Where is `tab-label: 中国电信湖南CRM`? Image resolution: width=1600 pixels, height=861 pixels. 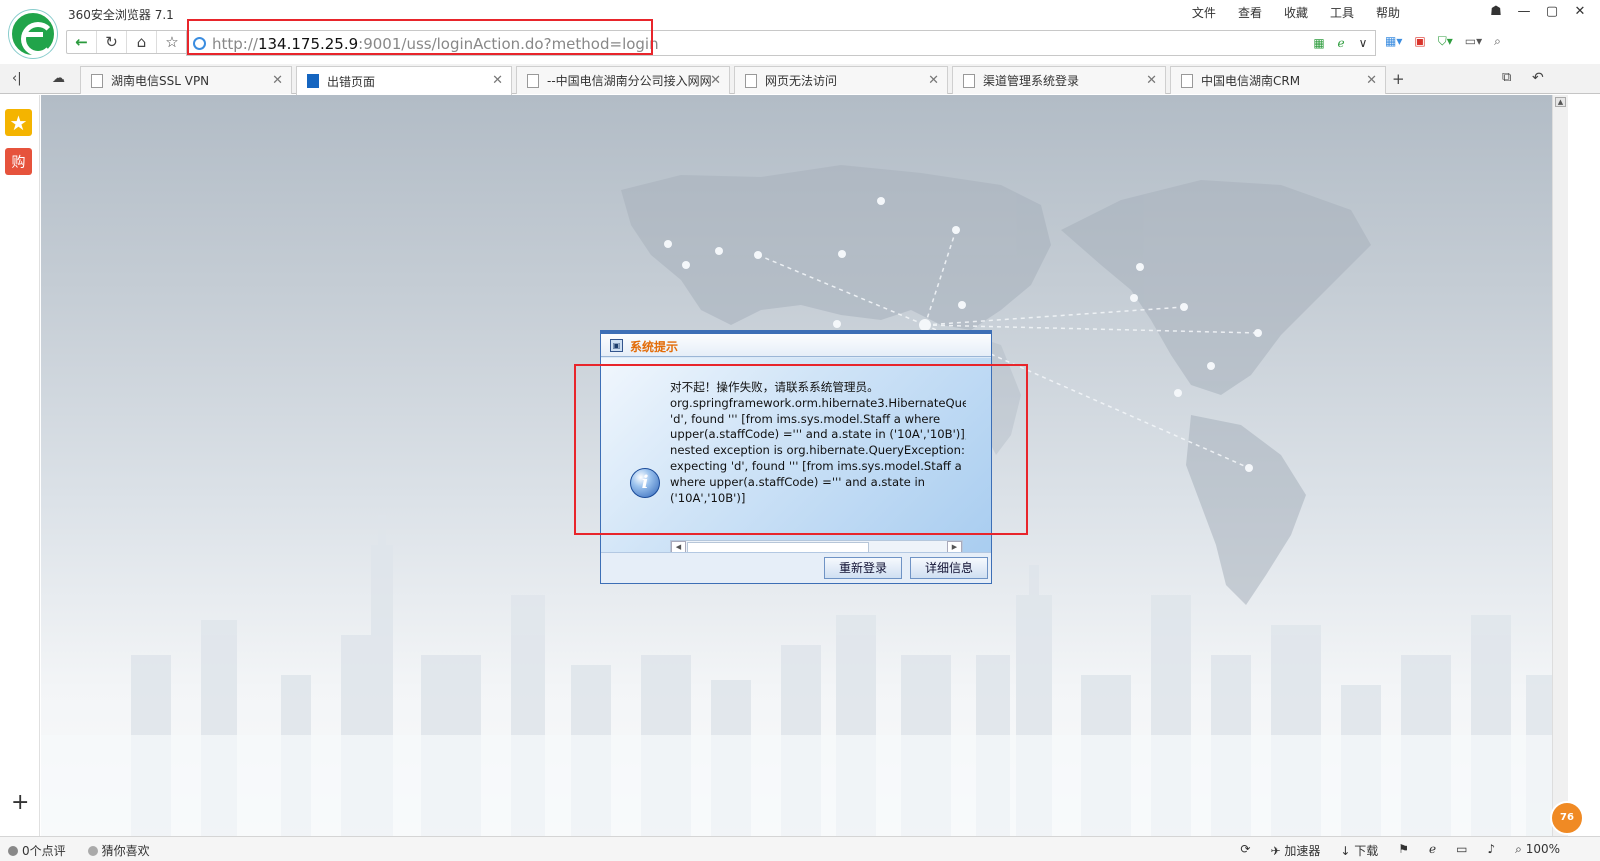
tab-label: 中国电信湖南CRM is located at coordinates (1251, 81).